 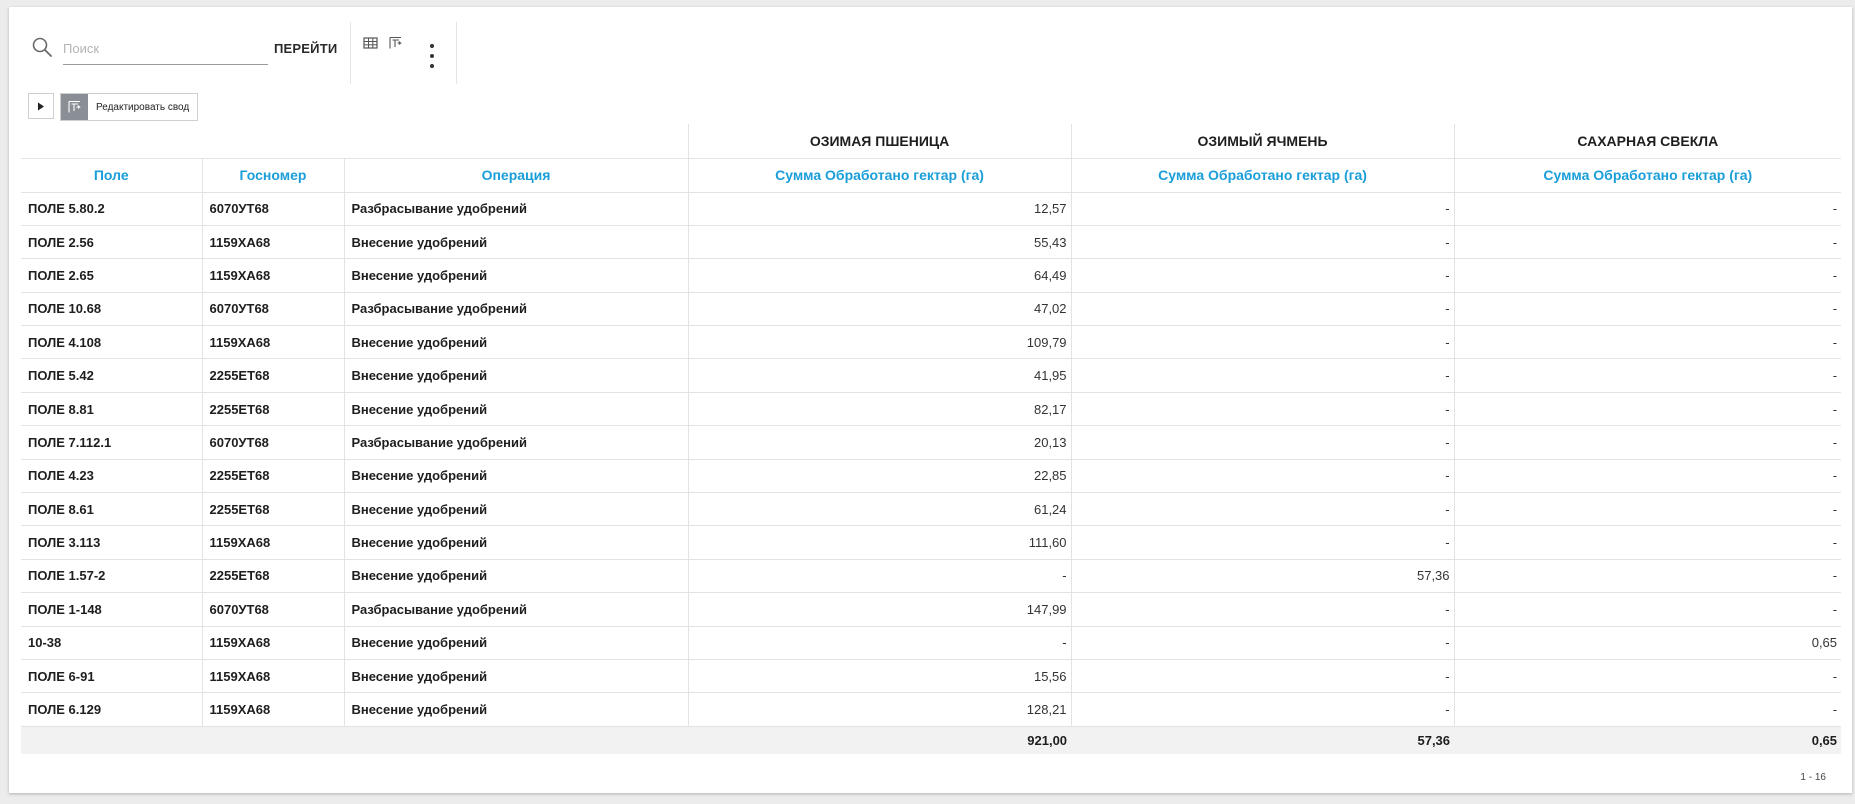 What do you see at coordinates (931, 643) in the screenshot?
I see `table-row: 10-38 1159ХА68 Внесение удобрений - -0,65` at bounding box center [931, 643].